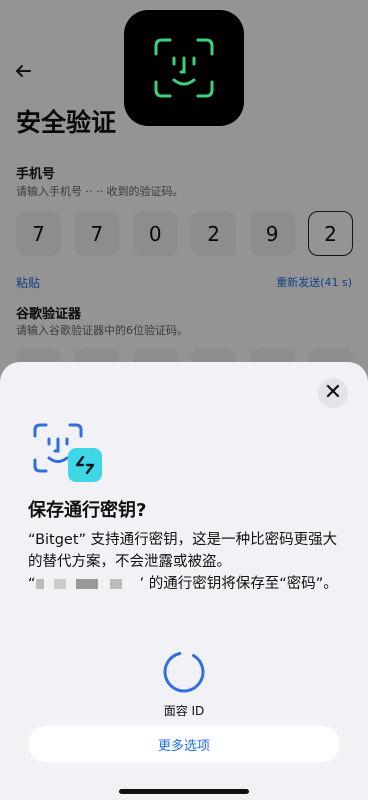 The width and height of the screenshot is (368, 800). What do you see at coordinates (184, 791) in the screenshot?
I see `home-indicator` at bounding box center [184, 791].